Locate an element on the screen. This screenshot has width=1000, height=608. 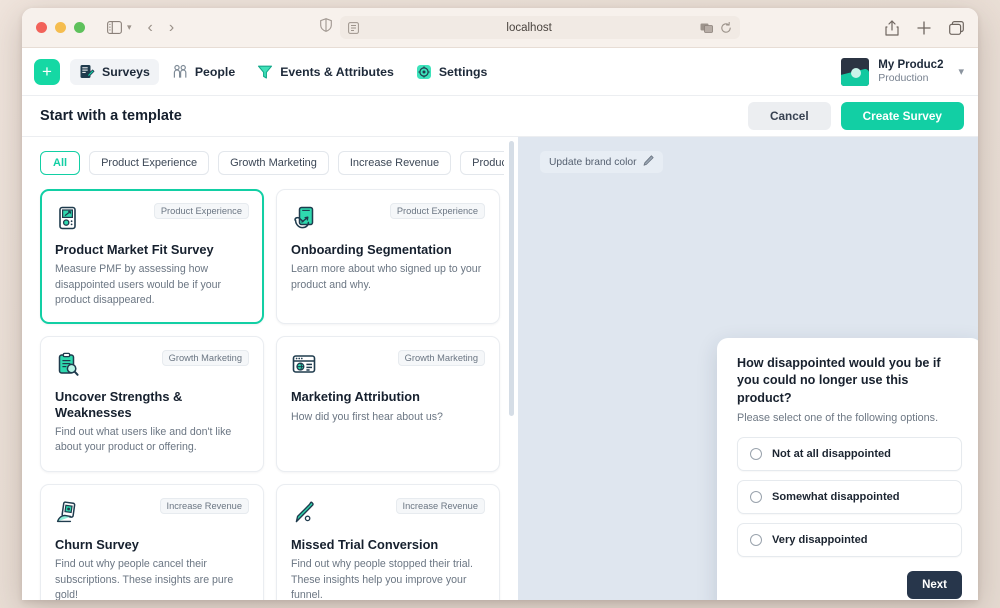
nav-item-label: People is located at coordinates (215, 71).